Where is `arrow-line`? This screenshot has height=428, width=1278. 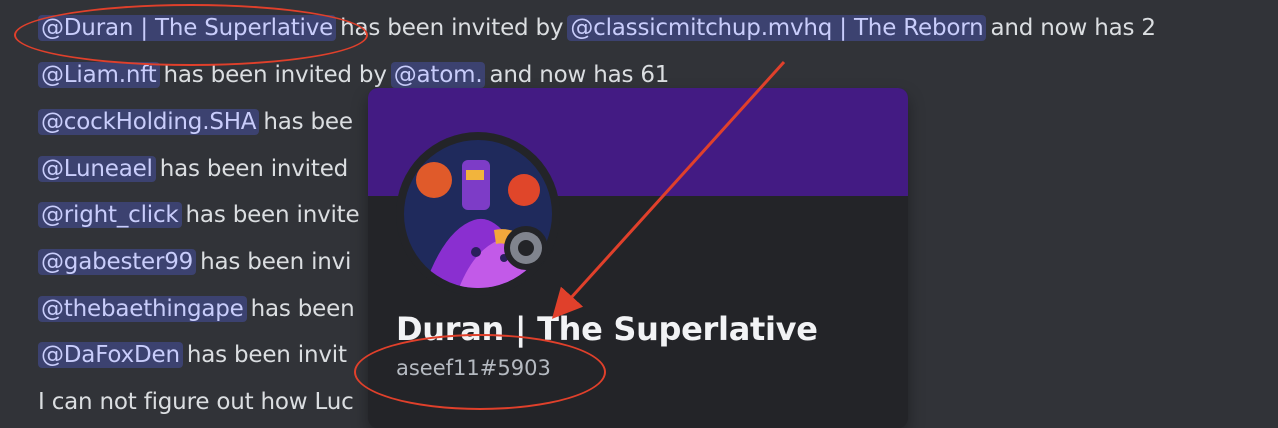
arrow-line is located at coordinates (668, 189).